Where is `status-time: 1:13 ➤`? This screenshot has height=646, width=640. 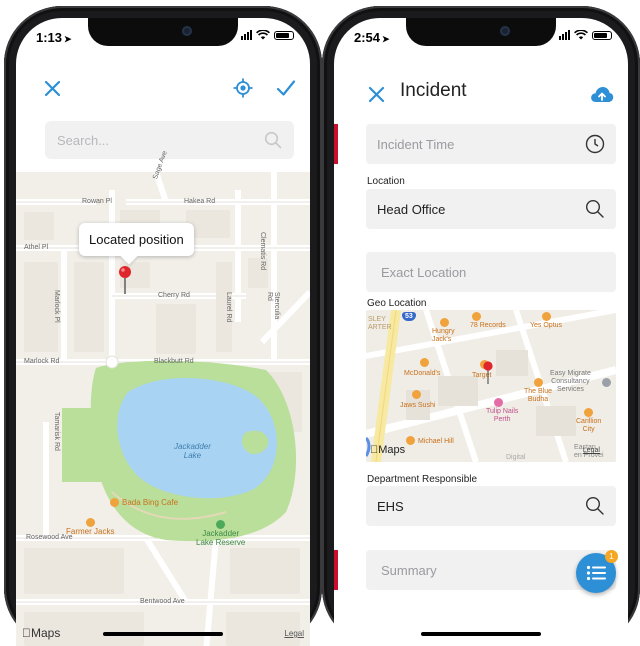
status-time: 1:13 ➤ is located at coordinates (54, 37).